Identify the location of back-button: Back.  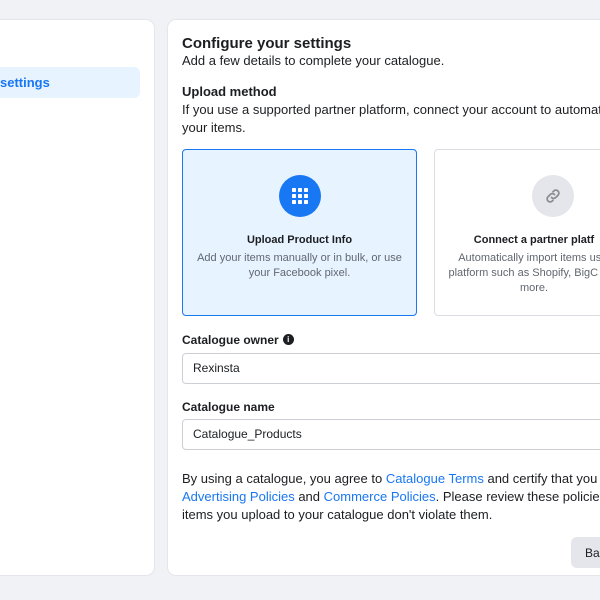
(585, 552).